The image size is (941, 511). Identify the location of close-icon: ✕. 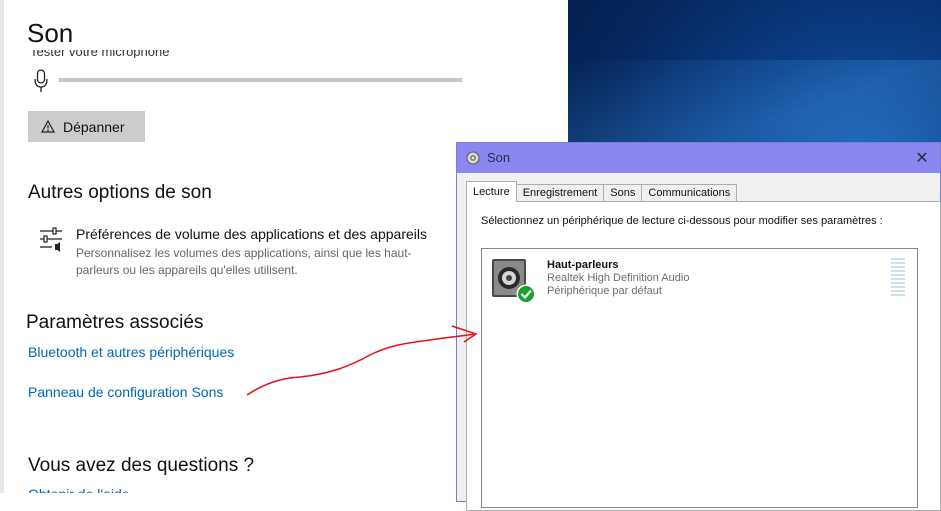
(922, 158).